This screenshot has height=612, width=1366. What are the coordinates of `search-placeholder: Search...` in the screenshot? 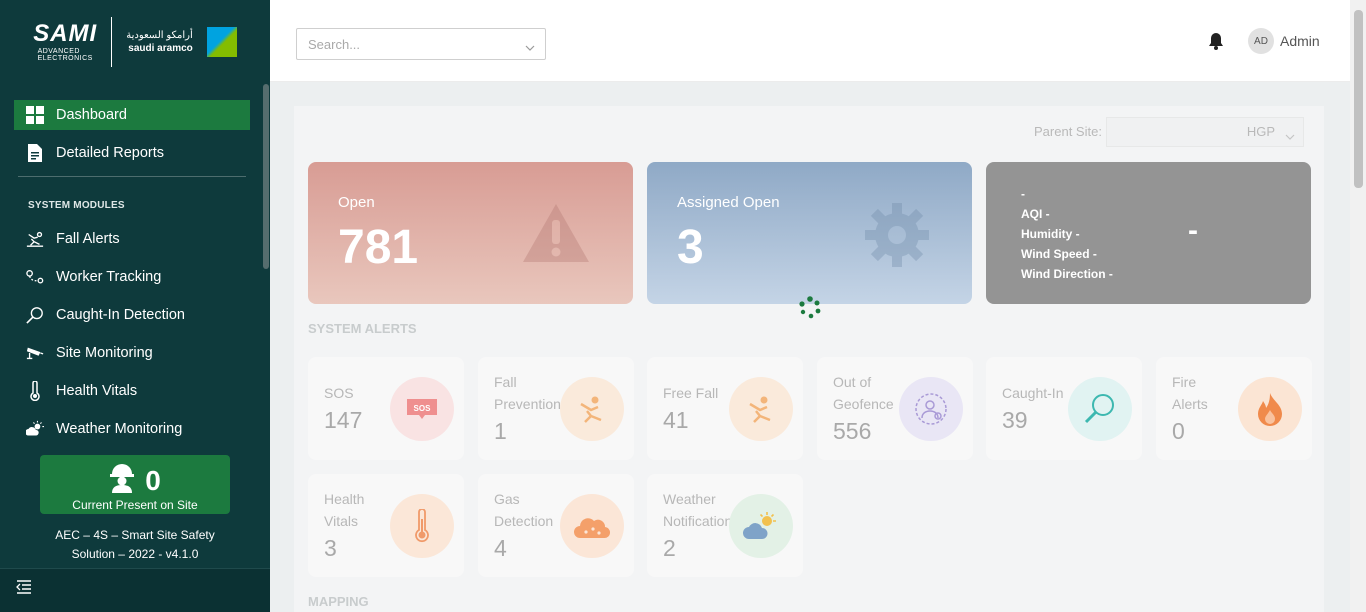 It's located at (334, 44).